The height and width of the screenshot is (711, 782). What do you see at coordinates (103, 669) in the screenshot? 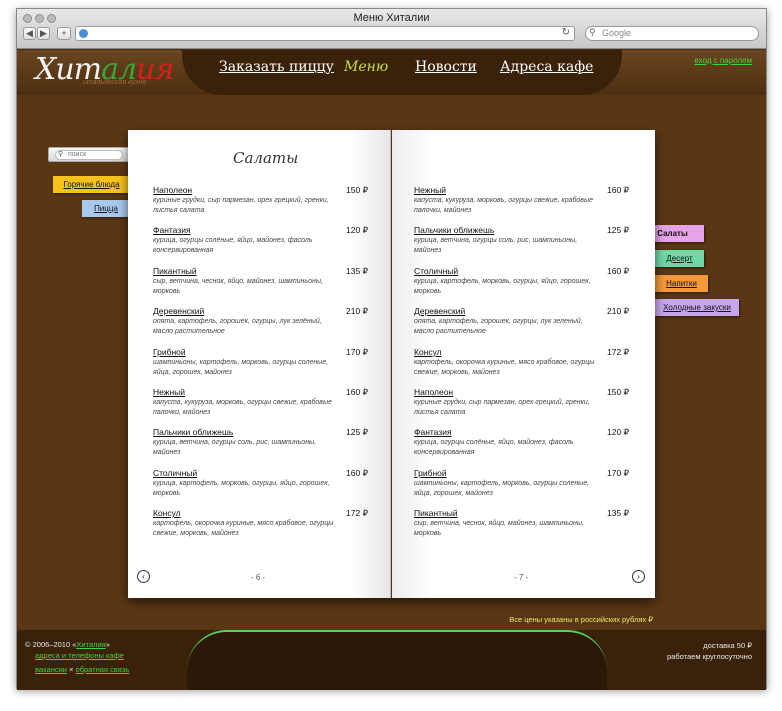
I see `footer-feedback-link: обратная связь` at bounding box center [103, 669].